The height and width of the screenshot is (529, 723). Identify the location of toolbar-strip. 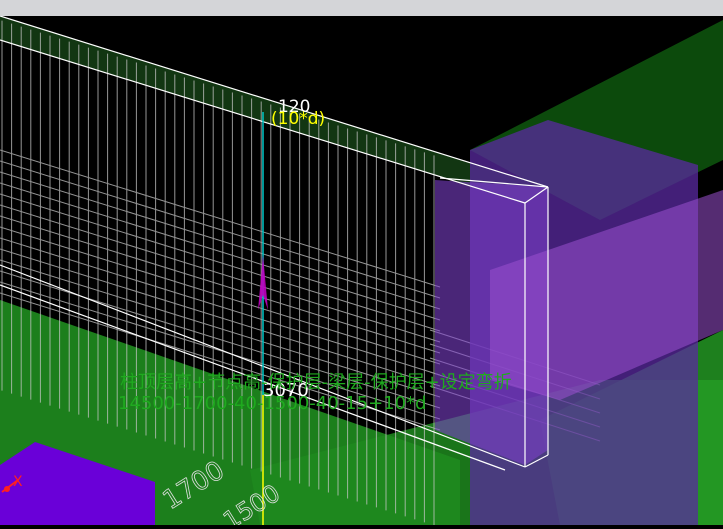
(361, 8).